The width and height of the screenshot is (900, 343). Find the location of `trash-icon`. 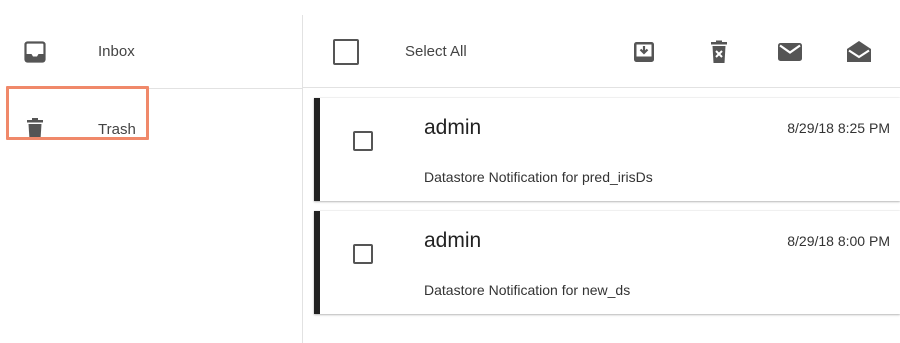

trash-icon is located at coordinates (35, 129).